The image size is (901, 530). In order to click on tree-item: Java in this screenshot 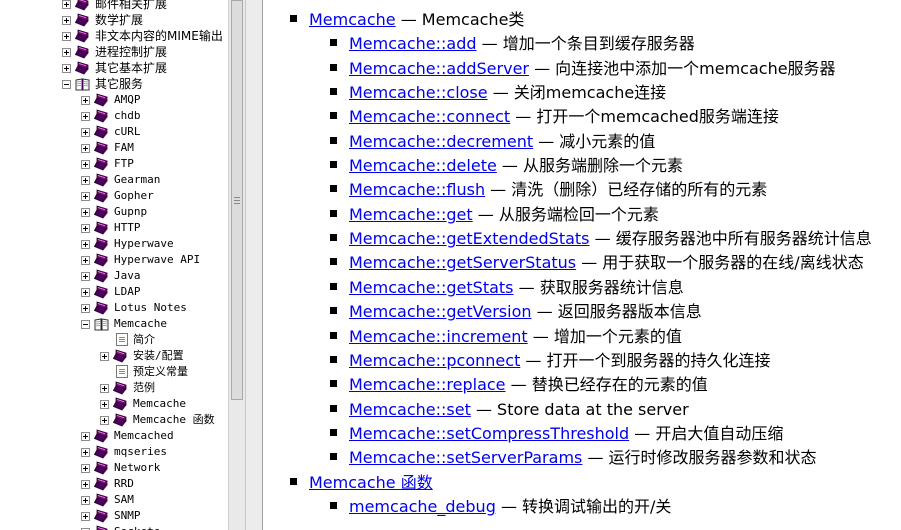, I will do `click(114, 276)`.